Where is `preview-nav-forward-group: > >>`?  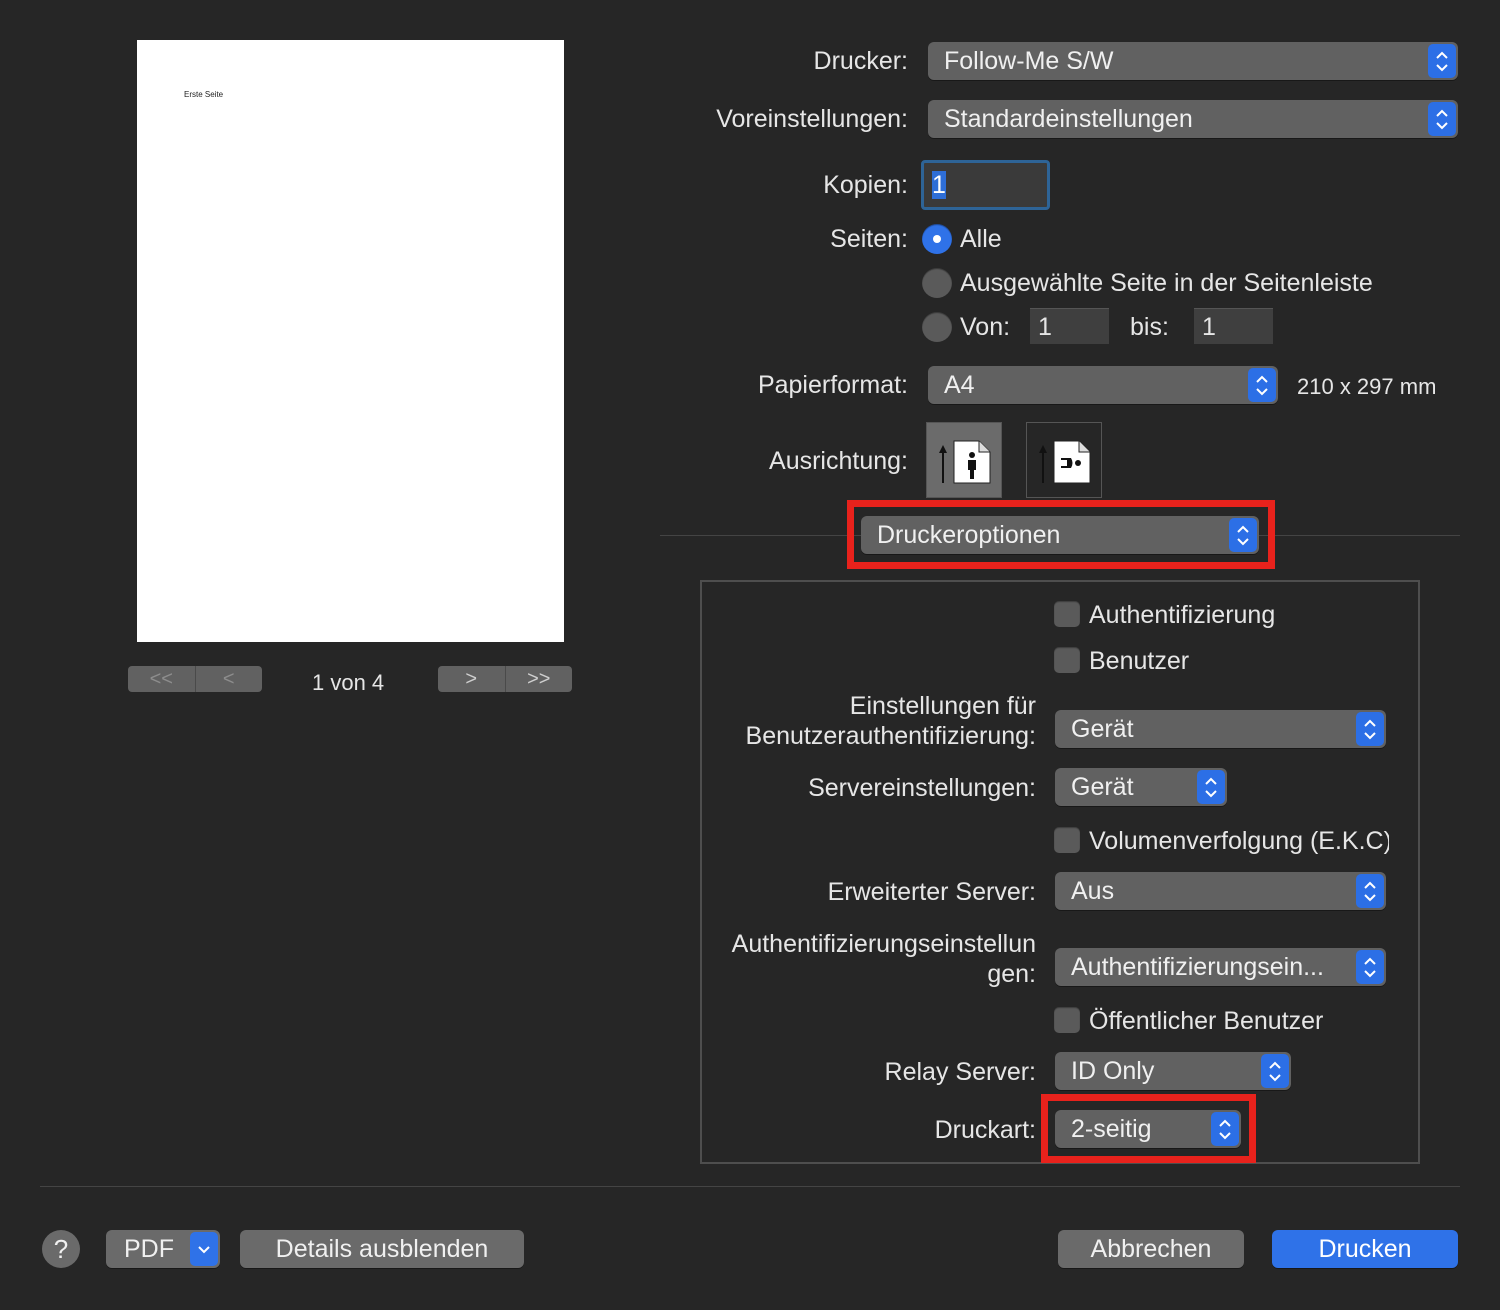 preview-nav-forward-group: > >> is located at coordinates (505, 679).